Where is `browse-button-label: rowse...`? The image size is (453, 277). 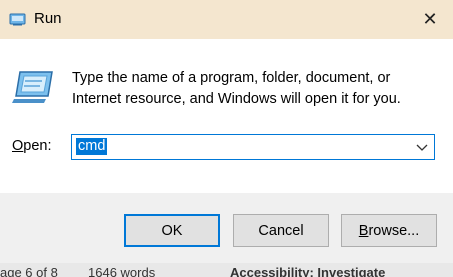 browse-button-label: rowse... is located at coordinates (394, 230).